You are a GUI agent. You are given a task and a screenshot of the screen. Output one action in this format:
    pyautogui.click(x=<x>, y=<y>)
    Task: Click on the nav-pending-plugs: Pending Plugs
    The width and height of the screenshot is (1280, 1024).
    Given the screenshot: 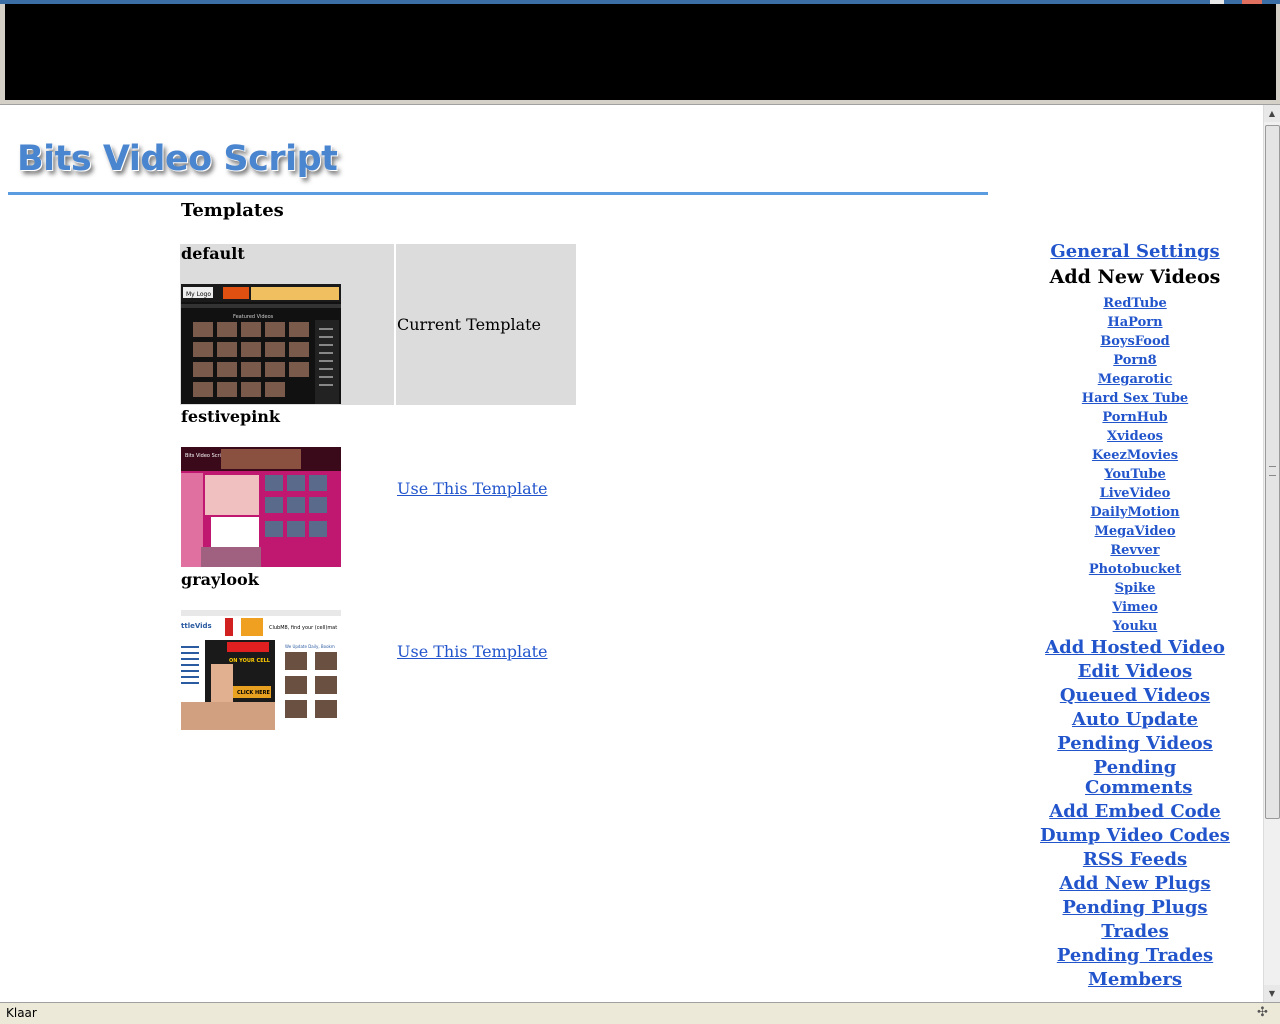 What is the action you would take?
    pyautogui.click(x=1135, y=908)
    